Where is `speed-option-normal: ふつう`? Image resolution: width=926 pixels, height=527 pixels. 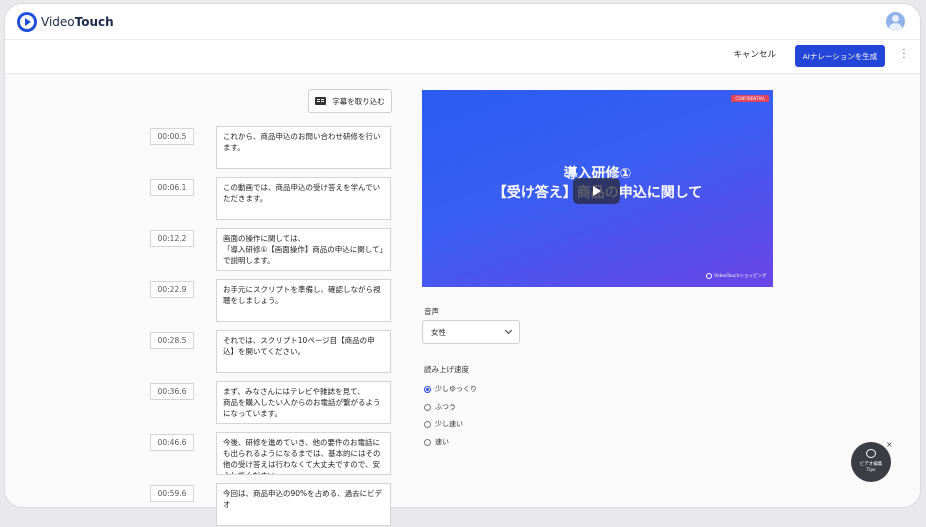
speed-option-normal: ふつう is located at coordinates (440, 407).